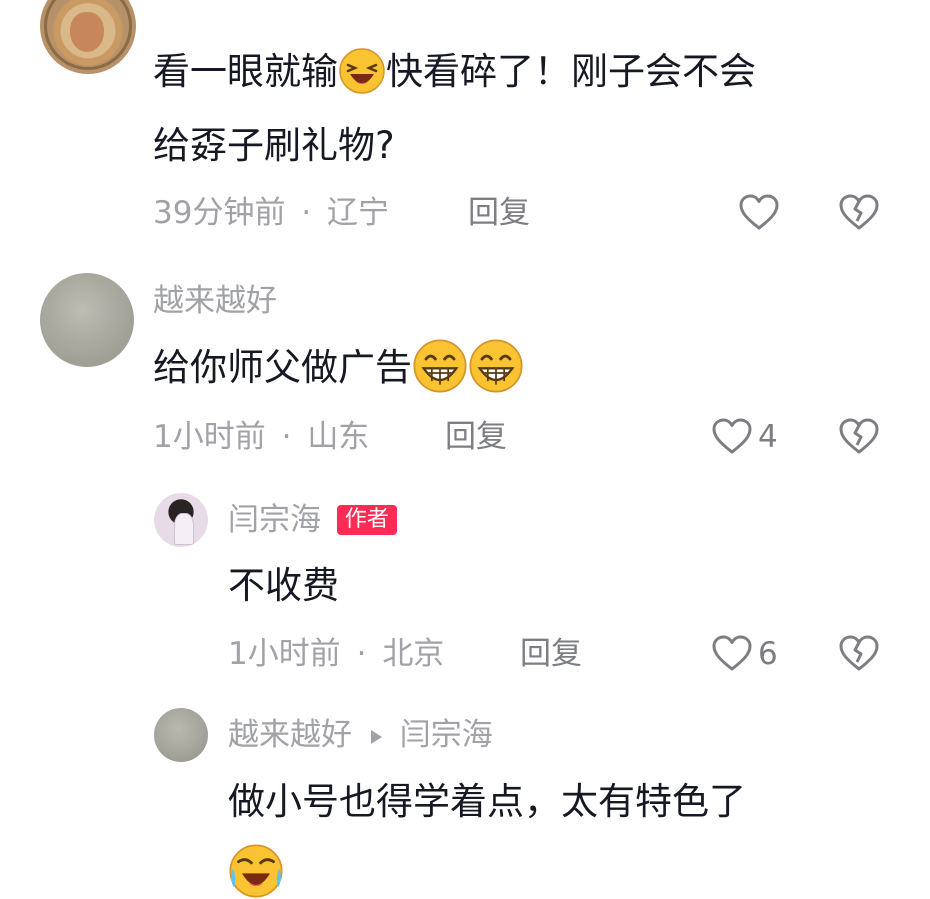 The width and height of the screenshot is (930, 899). Describe the element at coordinates (413, 654) in the screenshot. I see `comment-location: 北京` at that location.